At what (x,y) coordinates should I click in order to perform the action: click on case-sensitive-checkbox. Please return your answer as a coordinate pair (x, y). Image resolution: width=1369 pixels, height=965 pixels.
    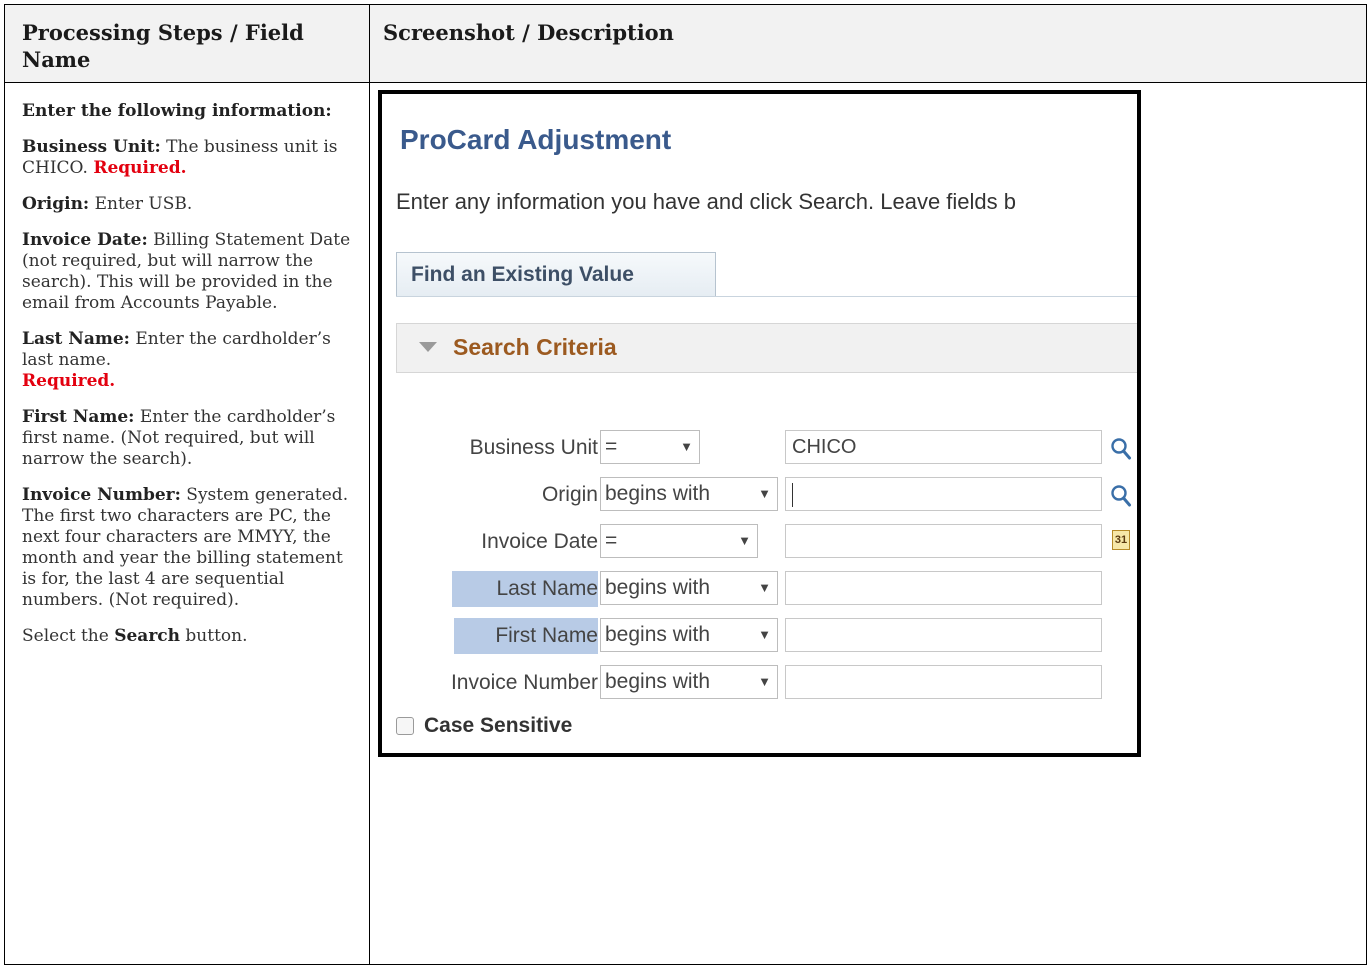
    Looking at the image, I should click on (405, 726).